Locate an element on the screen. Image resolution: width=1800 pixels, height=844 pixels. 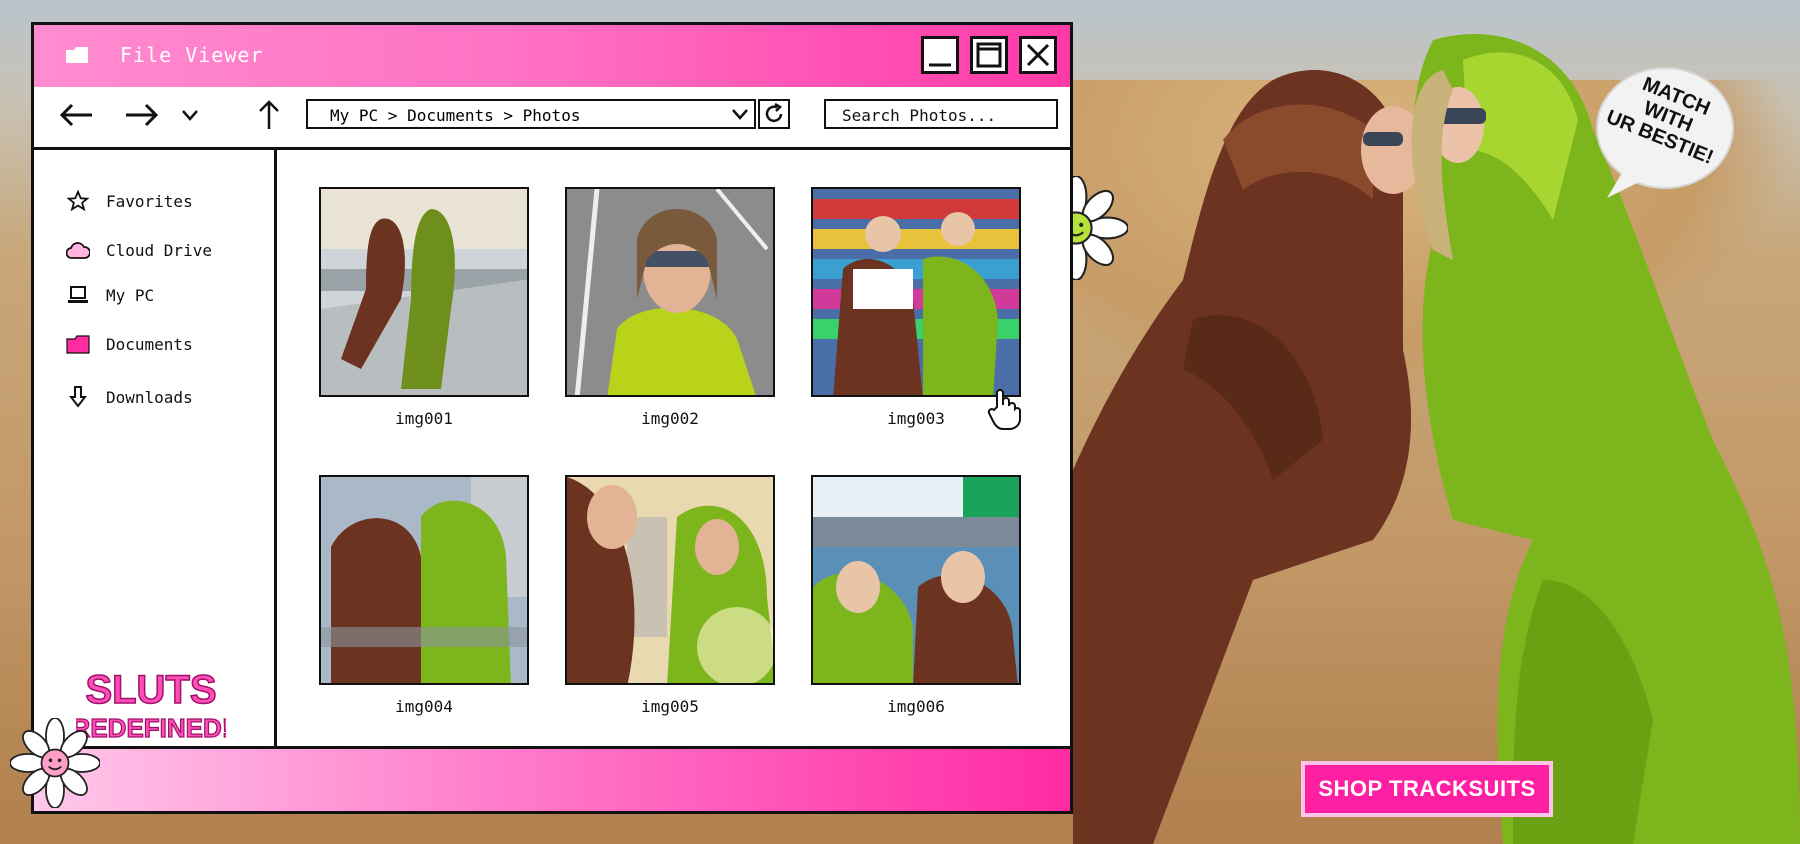
sidebar-item-label: My PC is located at coordinates (130, 295).